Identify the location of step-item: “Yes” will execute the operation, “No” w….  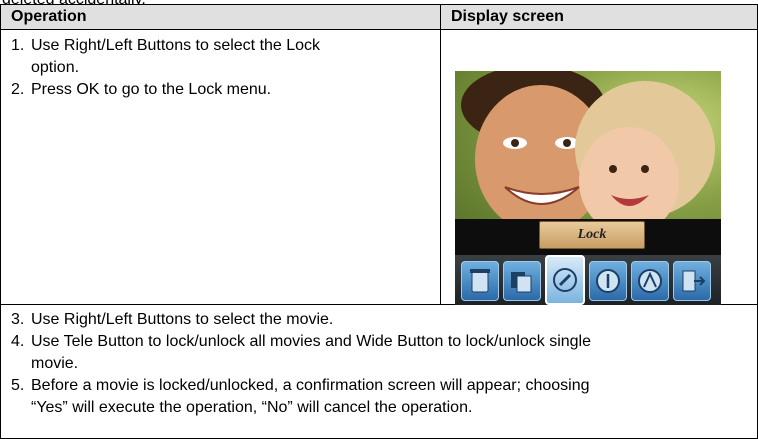
(252, 408).